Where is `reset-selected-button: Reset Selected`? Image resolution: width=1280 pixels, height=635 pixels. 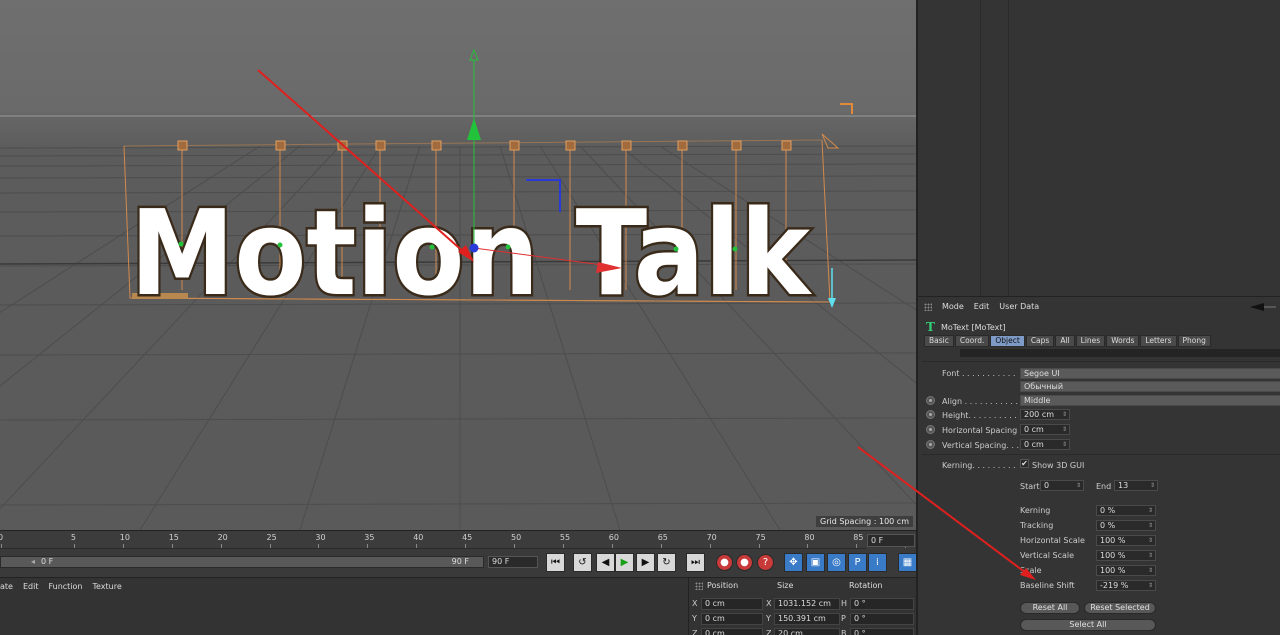 reset-selected-button: Reset Selected is located at coordinates (1120, 608).